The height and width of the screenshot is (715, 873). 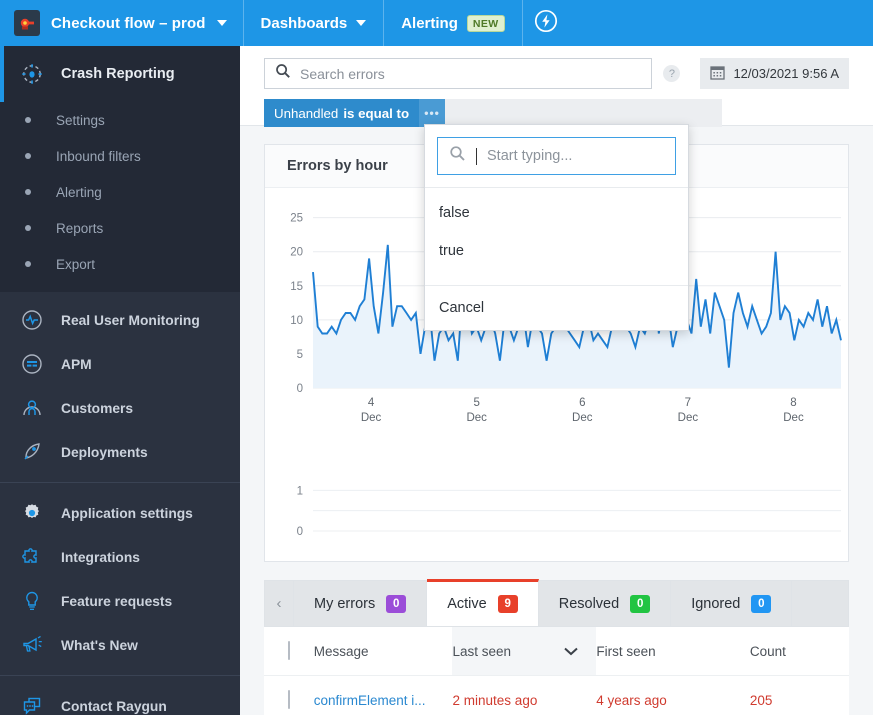 I want to click on sidebar-item-real-user-monitoring: Real User Monitoring, so click(x=120, y=320).